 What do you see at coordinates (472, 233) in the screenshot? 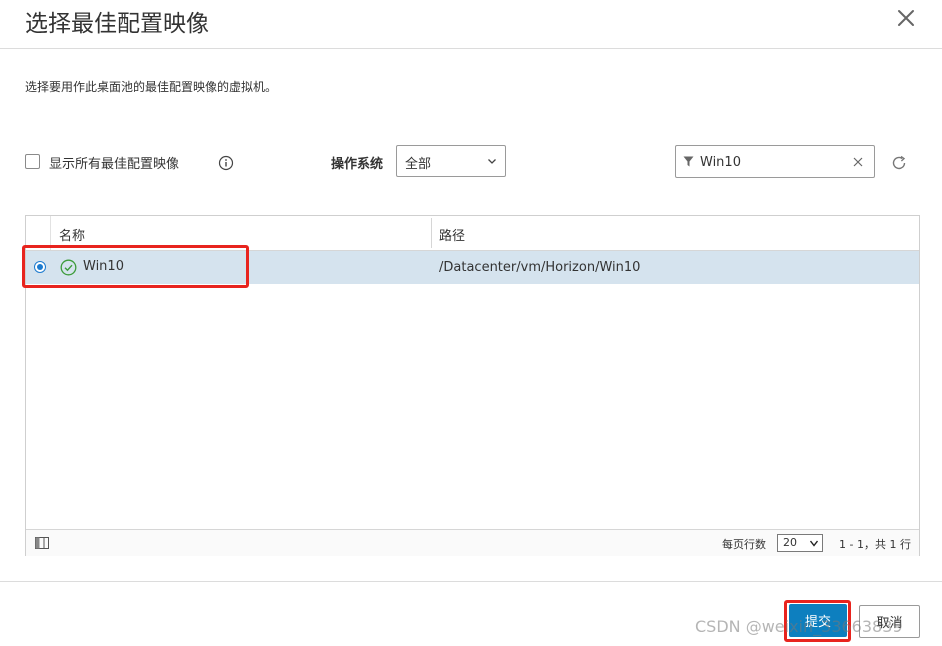
I see `grid-header: 名称 路径` at bounding box center [472, 233].